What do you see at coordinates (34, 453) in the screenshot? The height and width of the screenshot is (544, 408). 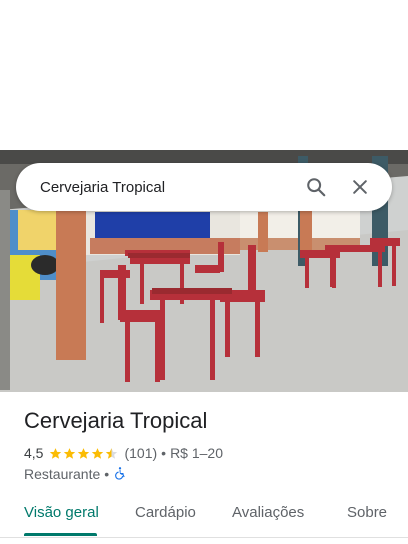 I see `rating-value: 4,5` at bounding box center [34, 453].